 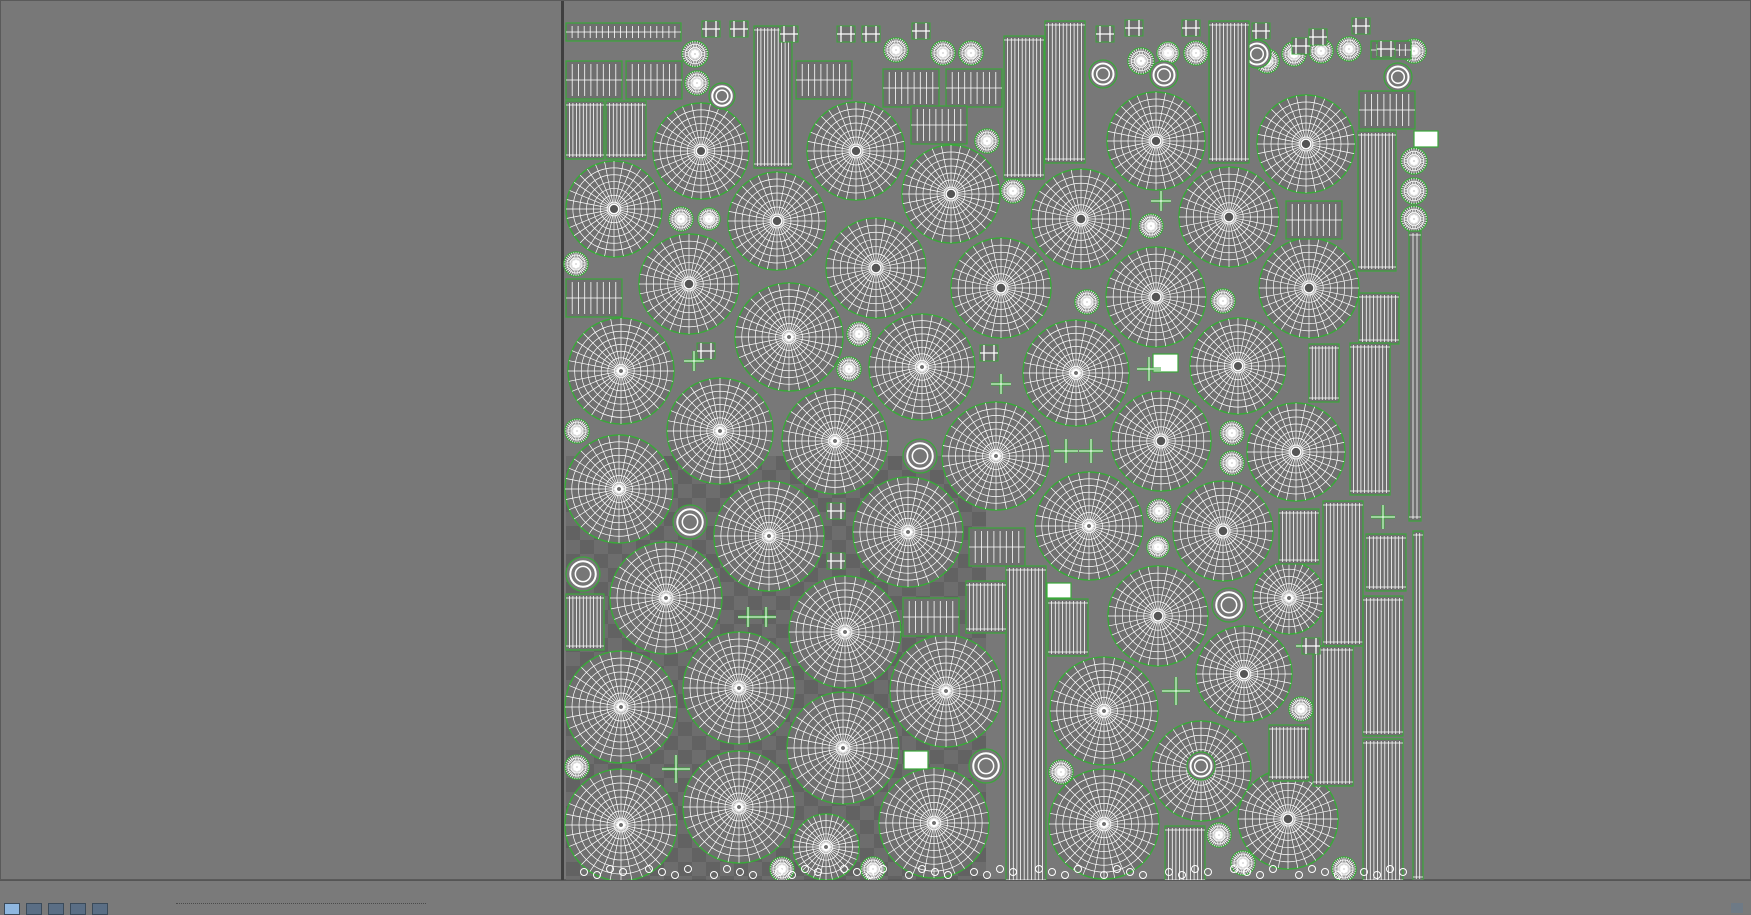 I want to click on select-tool-icon, so click(x=12, y=909).